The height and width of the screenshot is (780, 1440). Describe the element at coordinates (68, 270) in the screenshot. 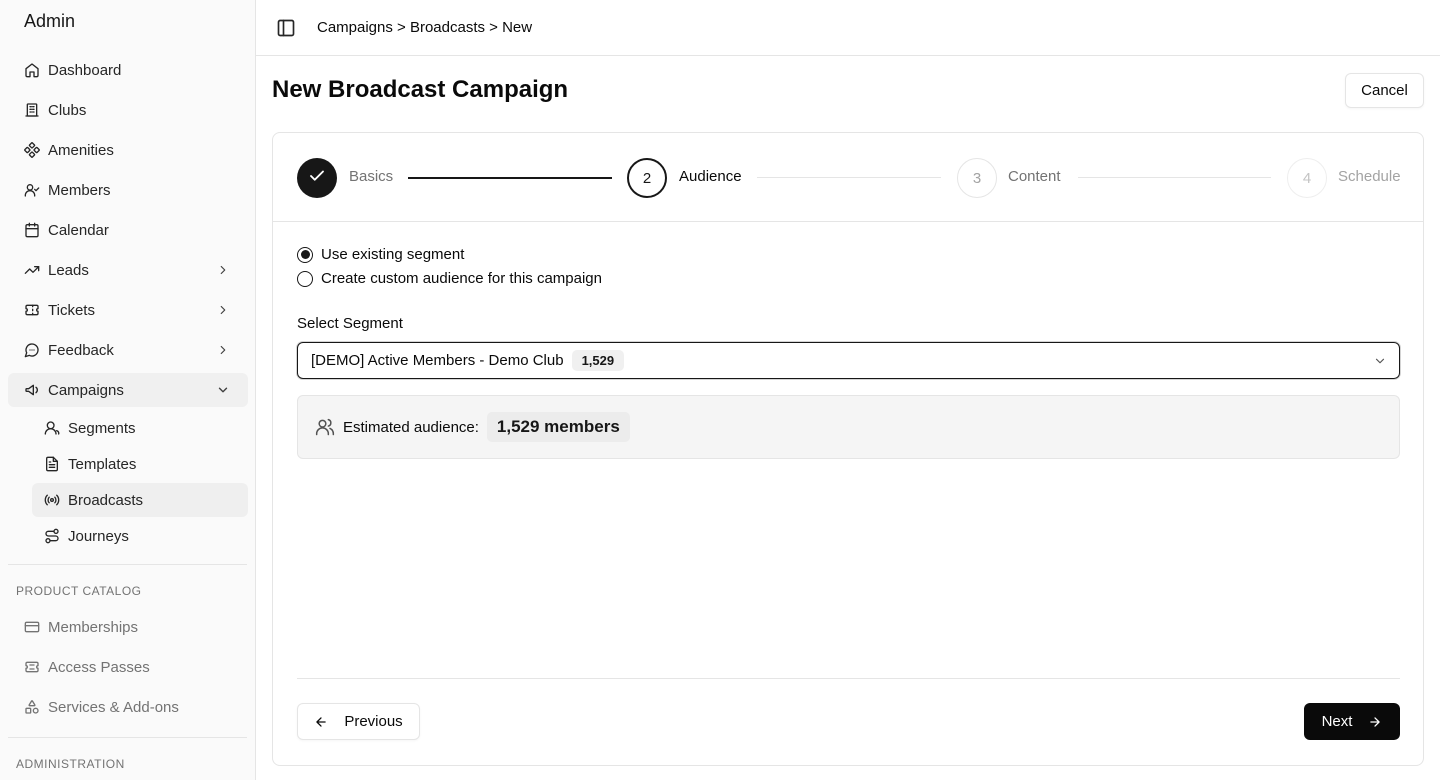

I see `sidebar-item-label: Leads` at that location.